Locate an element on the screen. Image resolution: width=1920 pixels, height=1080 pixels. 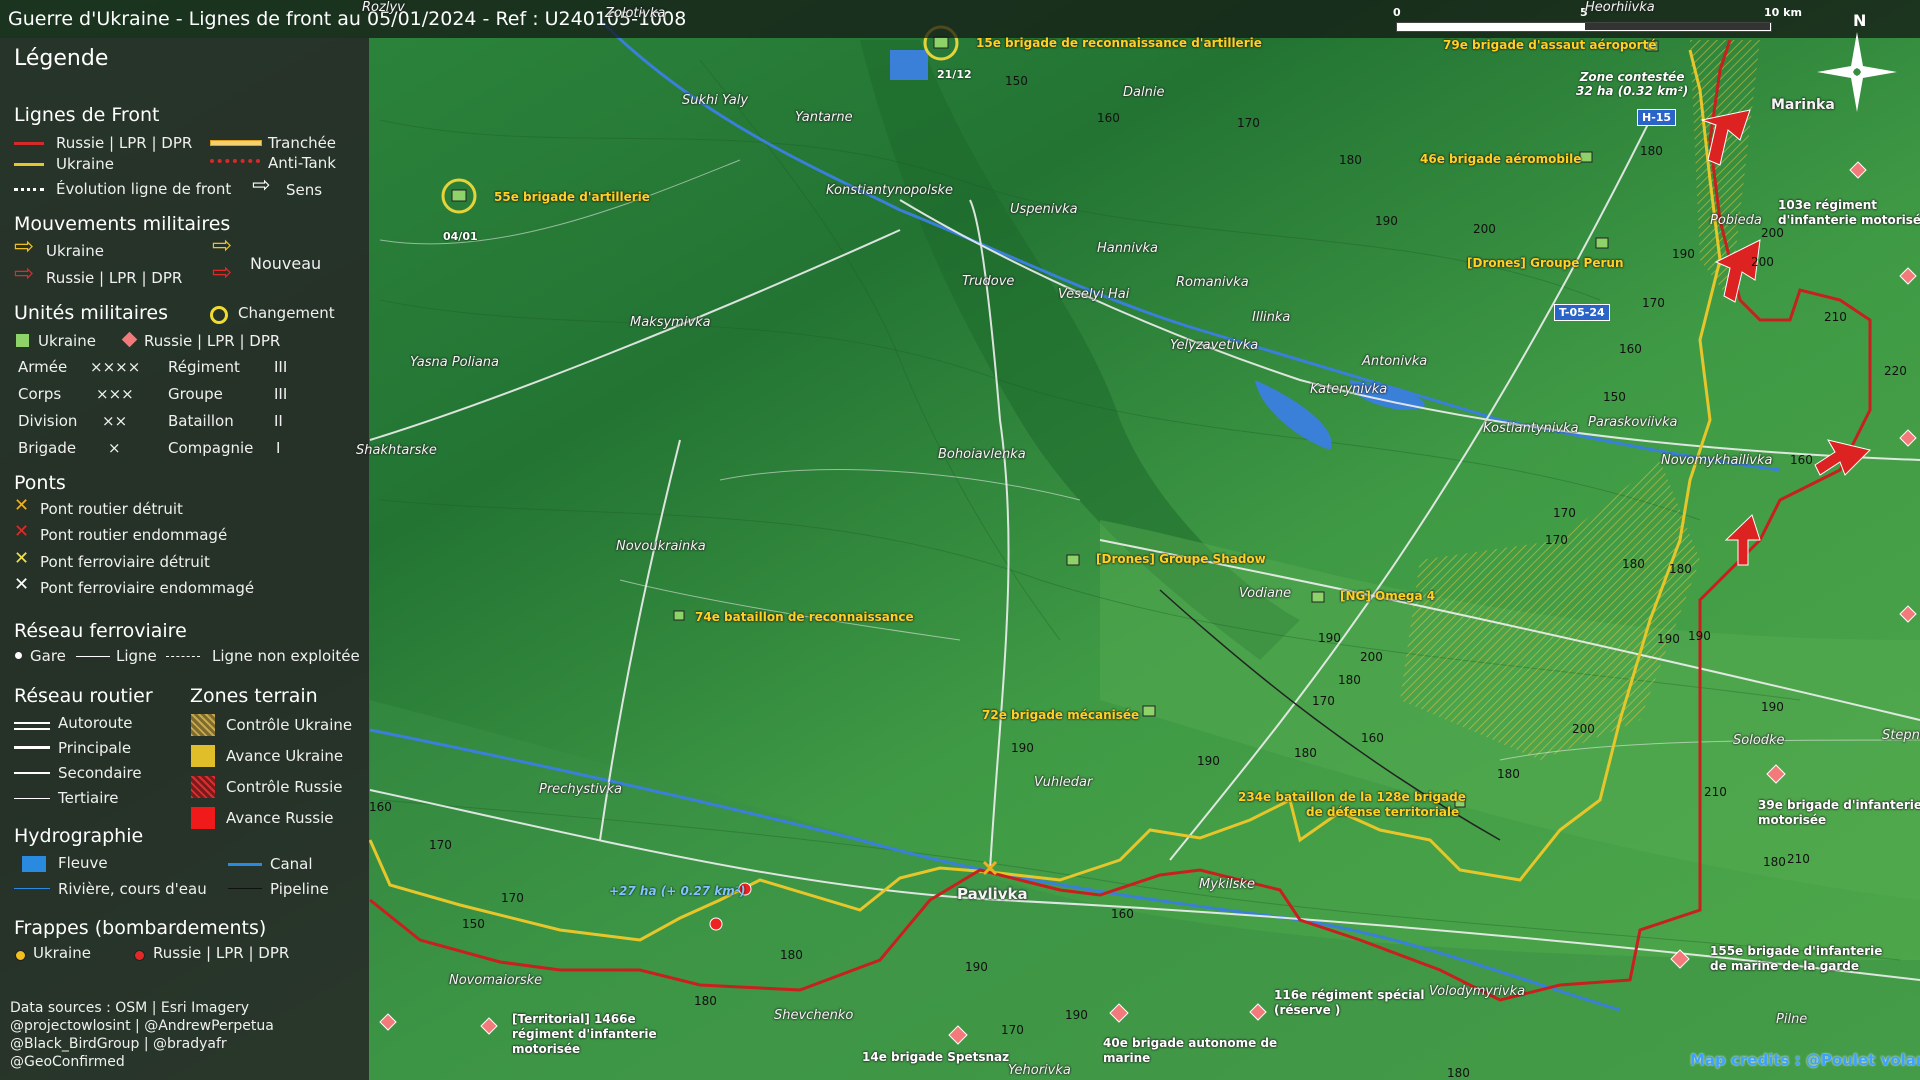
elevation-label: 210 is located at coordinates (1715, 792).